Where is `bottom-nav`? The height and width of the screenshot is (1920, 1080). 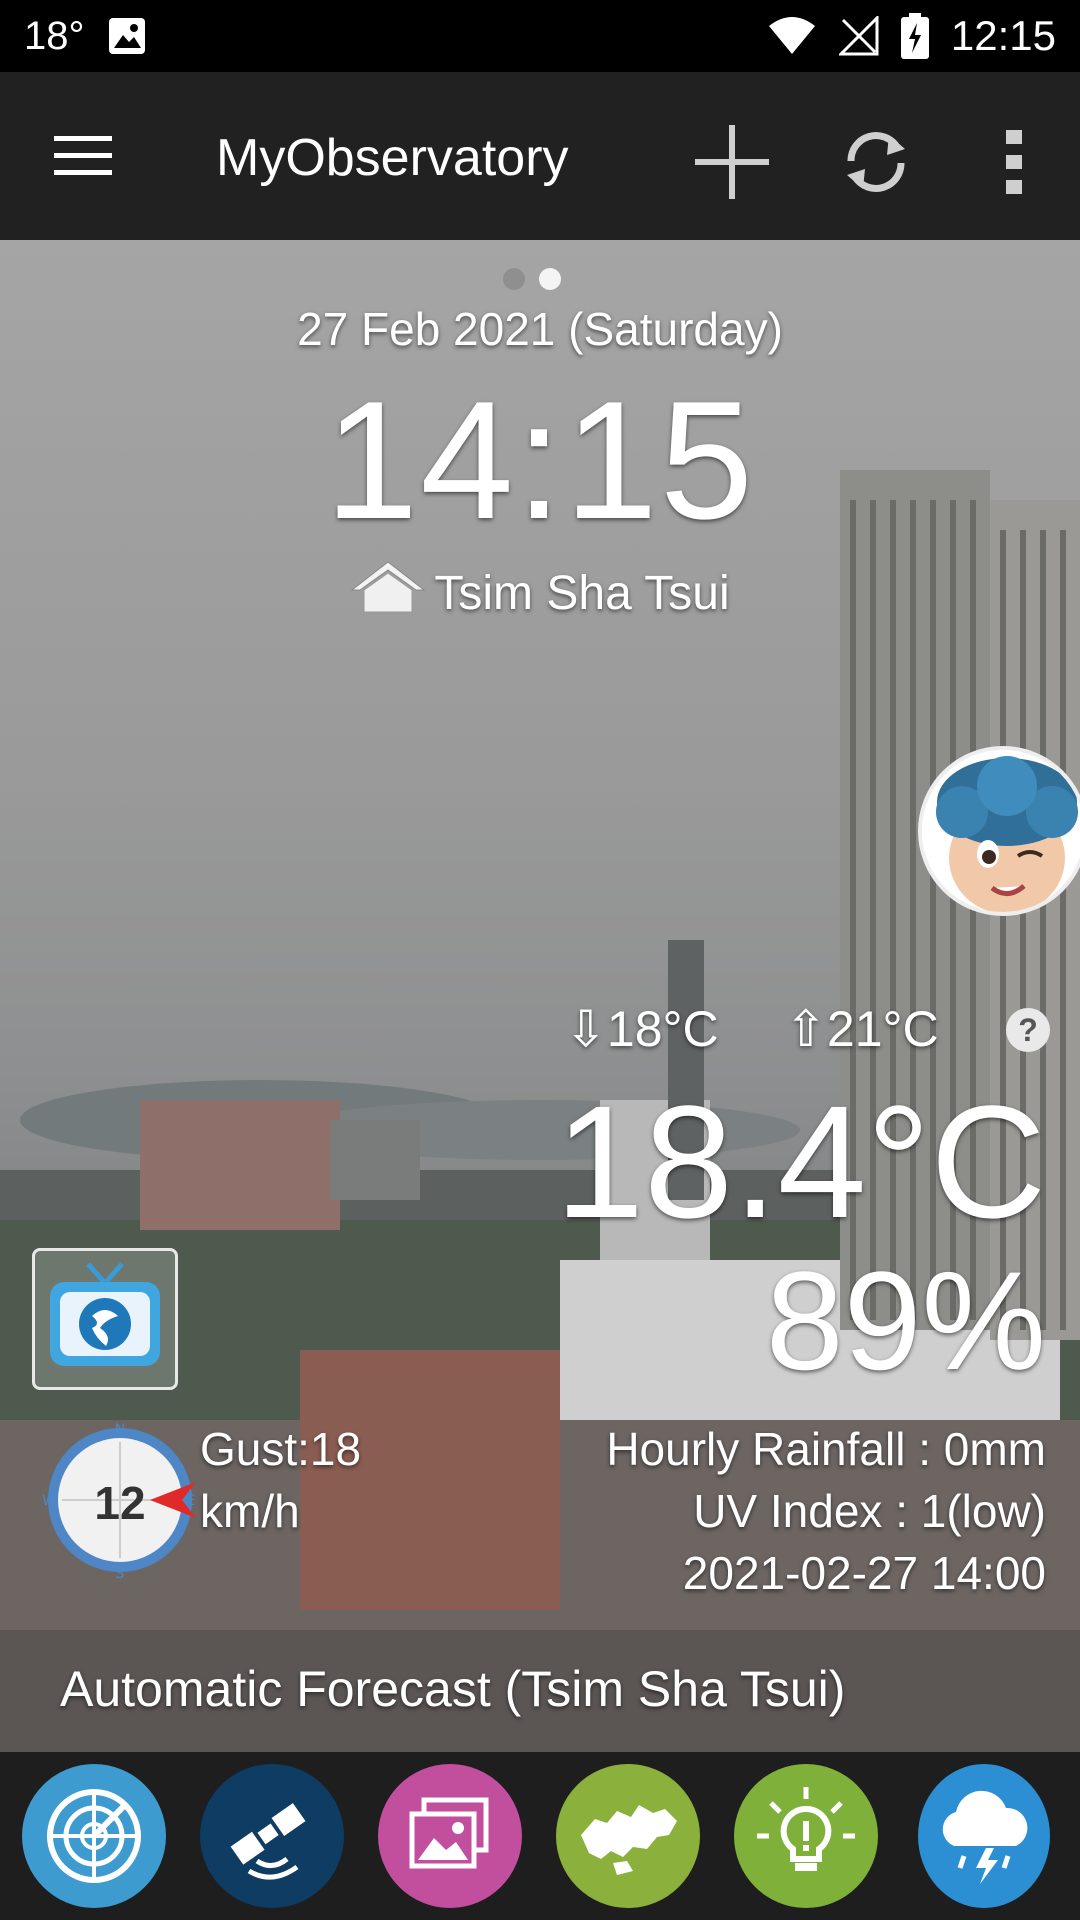 bottom-nav is located at coordinates (540, 1836).